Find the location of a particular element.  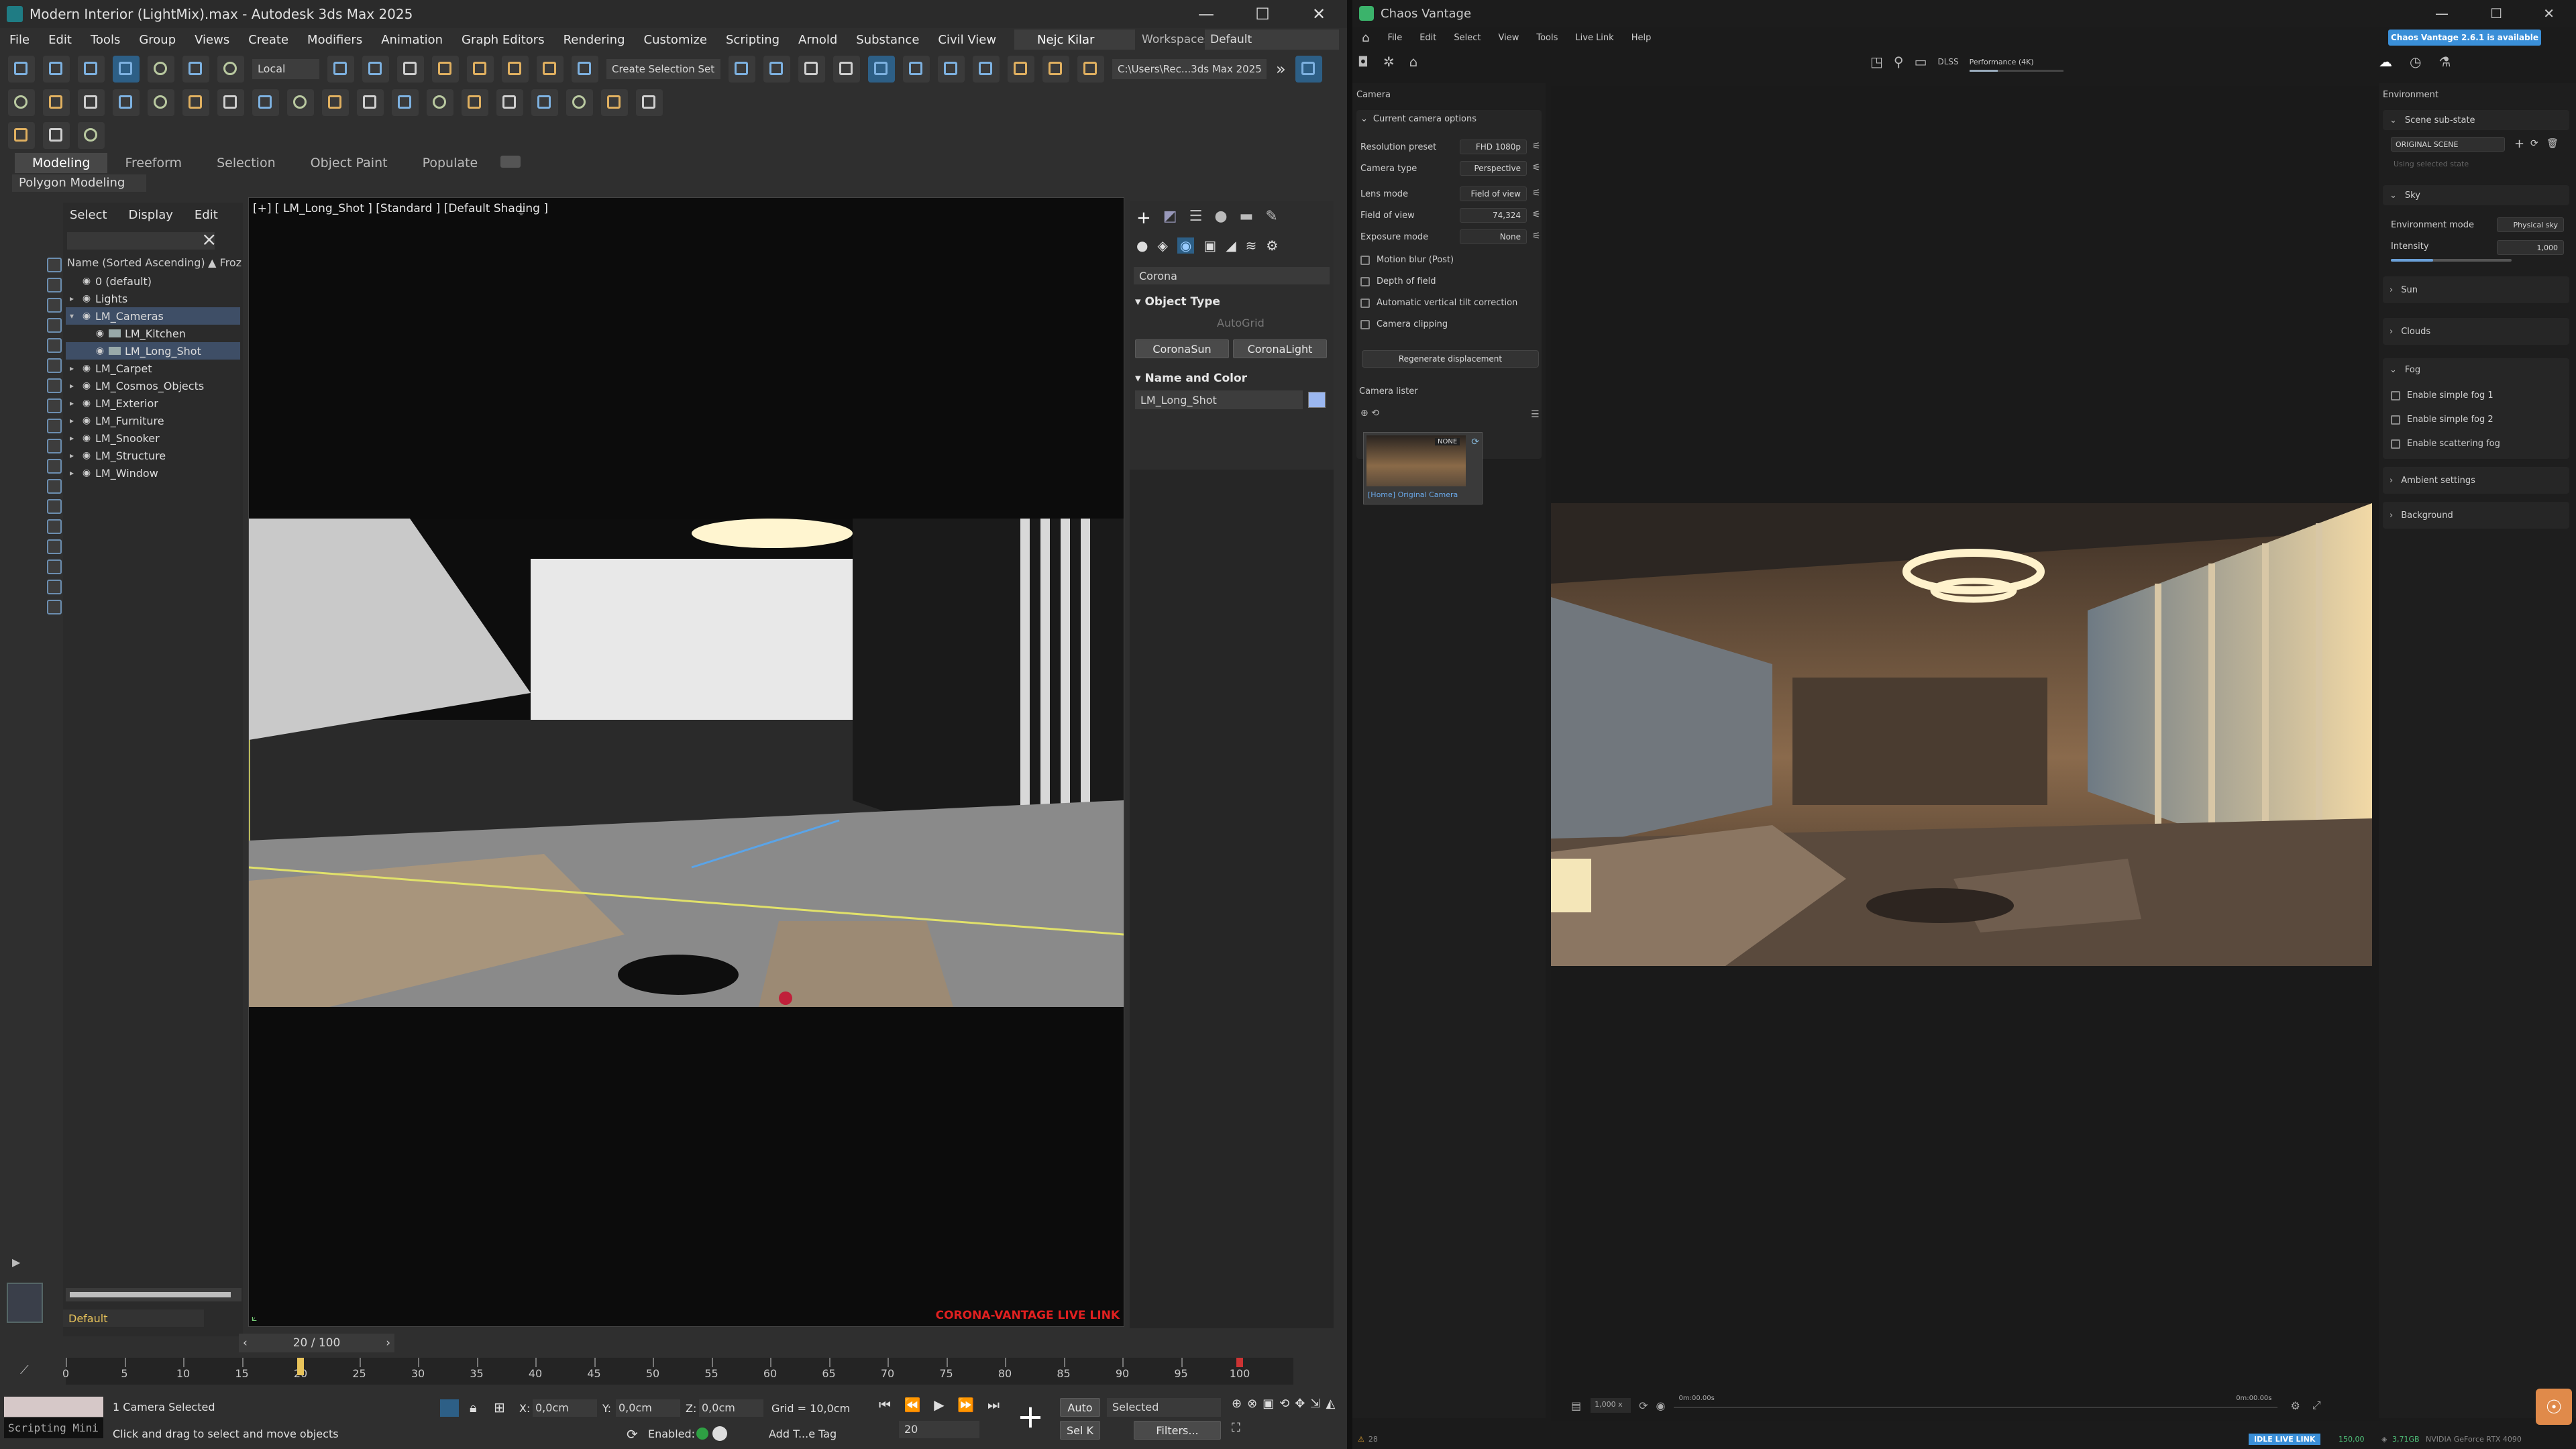

clouds-section: › Clouds is located at coordinates (2476, 331).